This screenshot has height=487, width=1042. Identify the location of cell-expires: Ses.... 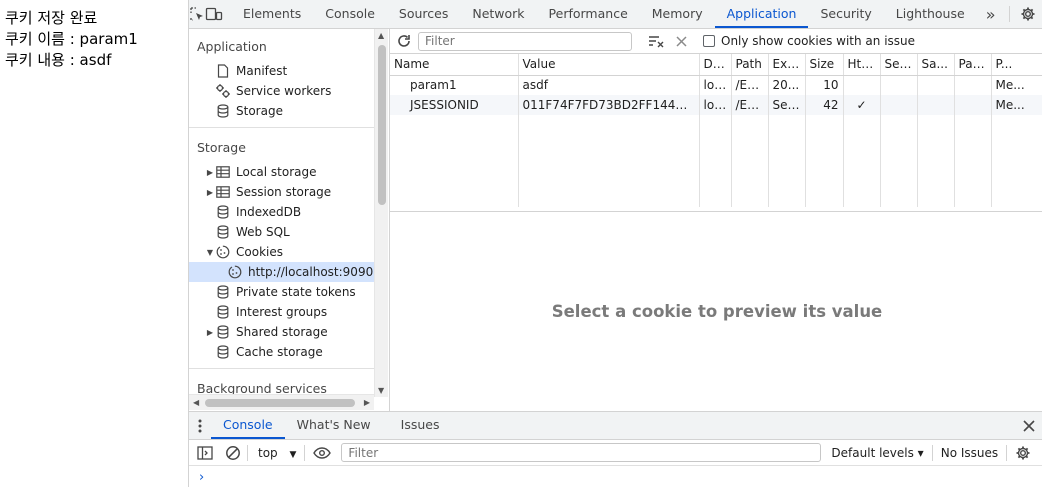
(787, 105).